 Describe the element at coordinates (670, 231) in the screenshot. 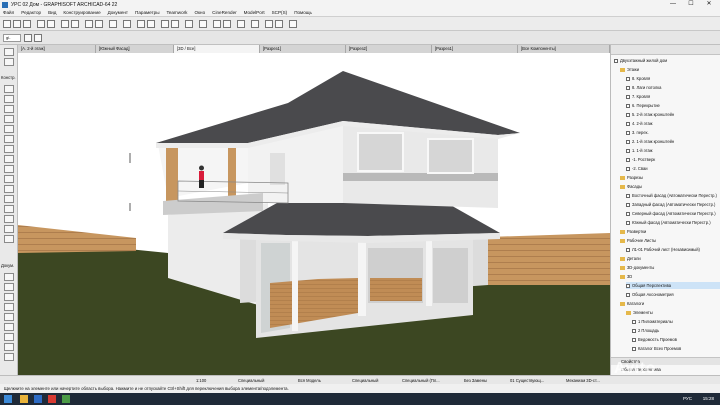

I see `navigator-item: Развертки` at that location.